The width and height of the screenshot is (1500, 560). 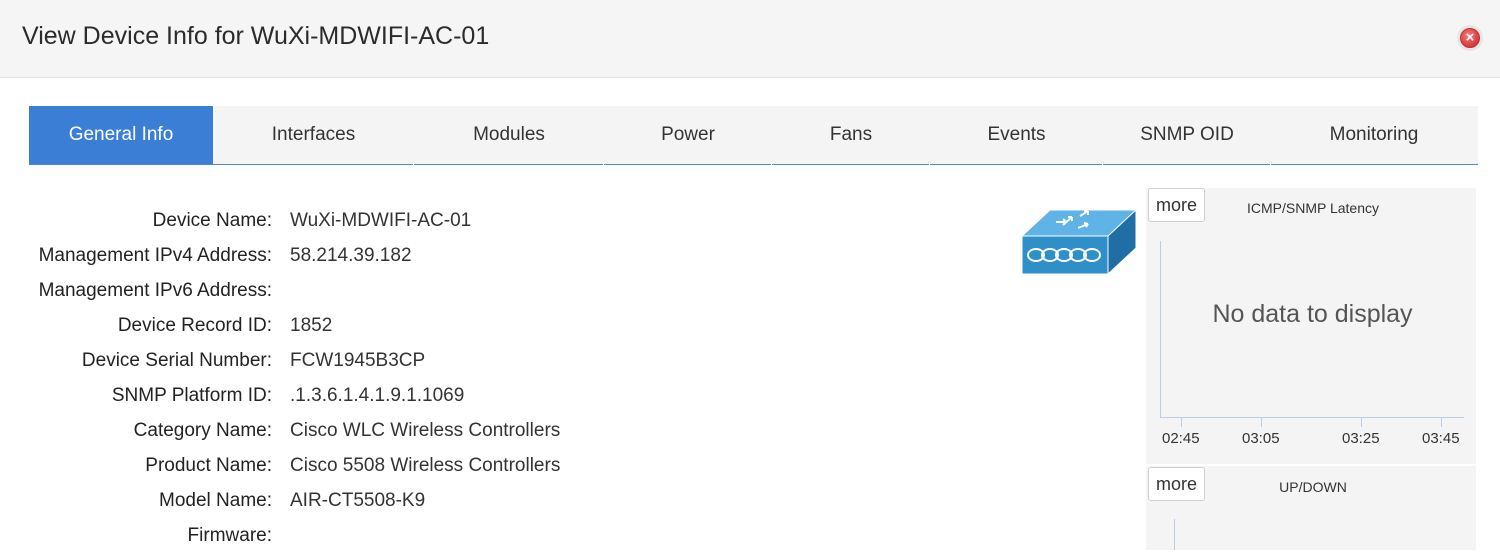 What do you see at coordinates (750, 39) in the screenshot?
I see `modal-header: View Device Info for WuXi-MDWIFI-AC-01 ×` at bounding box center [750, 39].